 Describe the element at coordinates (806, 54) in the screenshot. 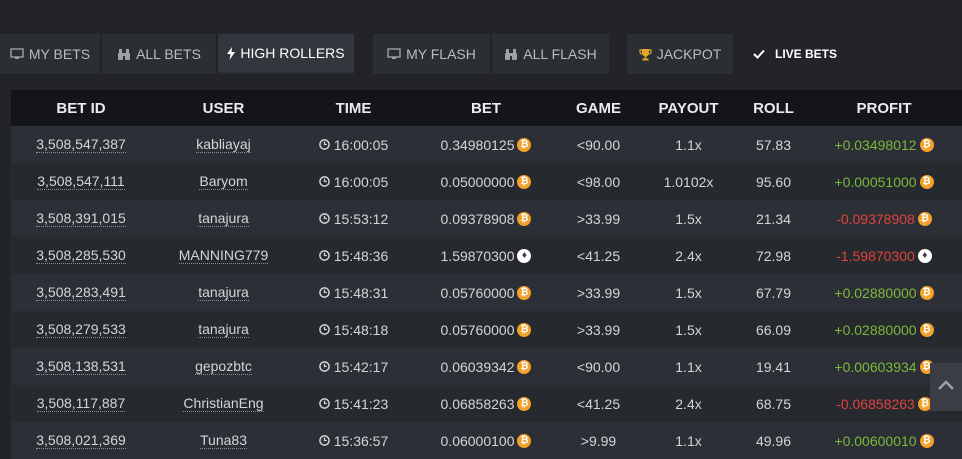

I see `tab-label: LIVE BETS` at that location.